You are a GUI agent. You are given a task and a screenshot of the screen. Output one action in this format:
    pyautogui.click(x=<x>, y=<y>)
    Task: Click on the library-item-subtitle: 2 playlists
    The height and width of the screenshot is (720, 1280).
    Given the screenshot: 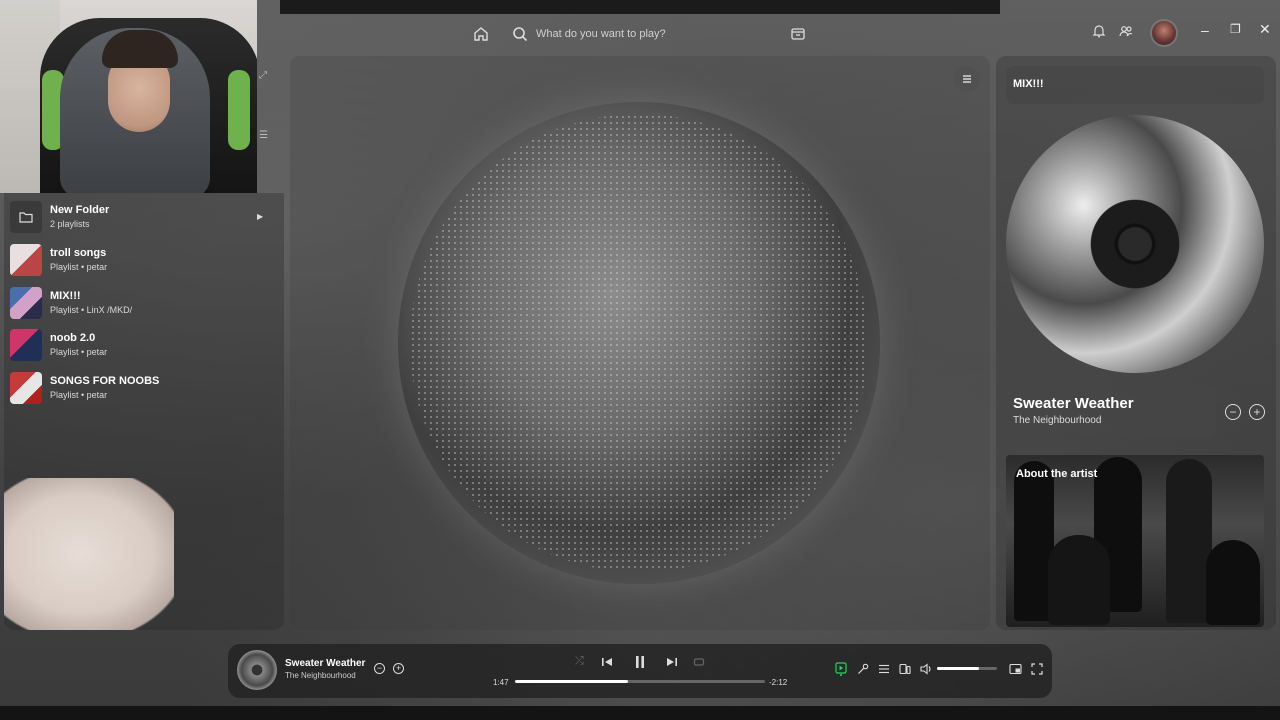 What is the action you would take?
    pyautogui.click(x=70, y=224)
    